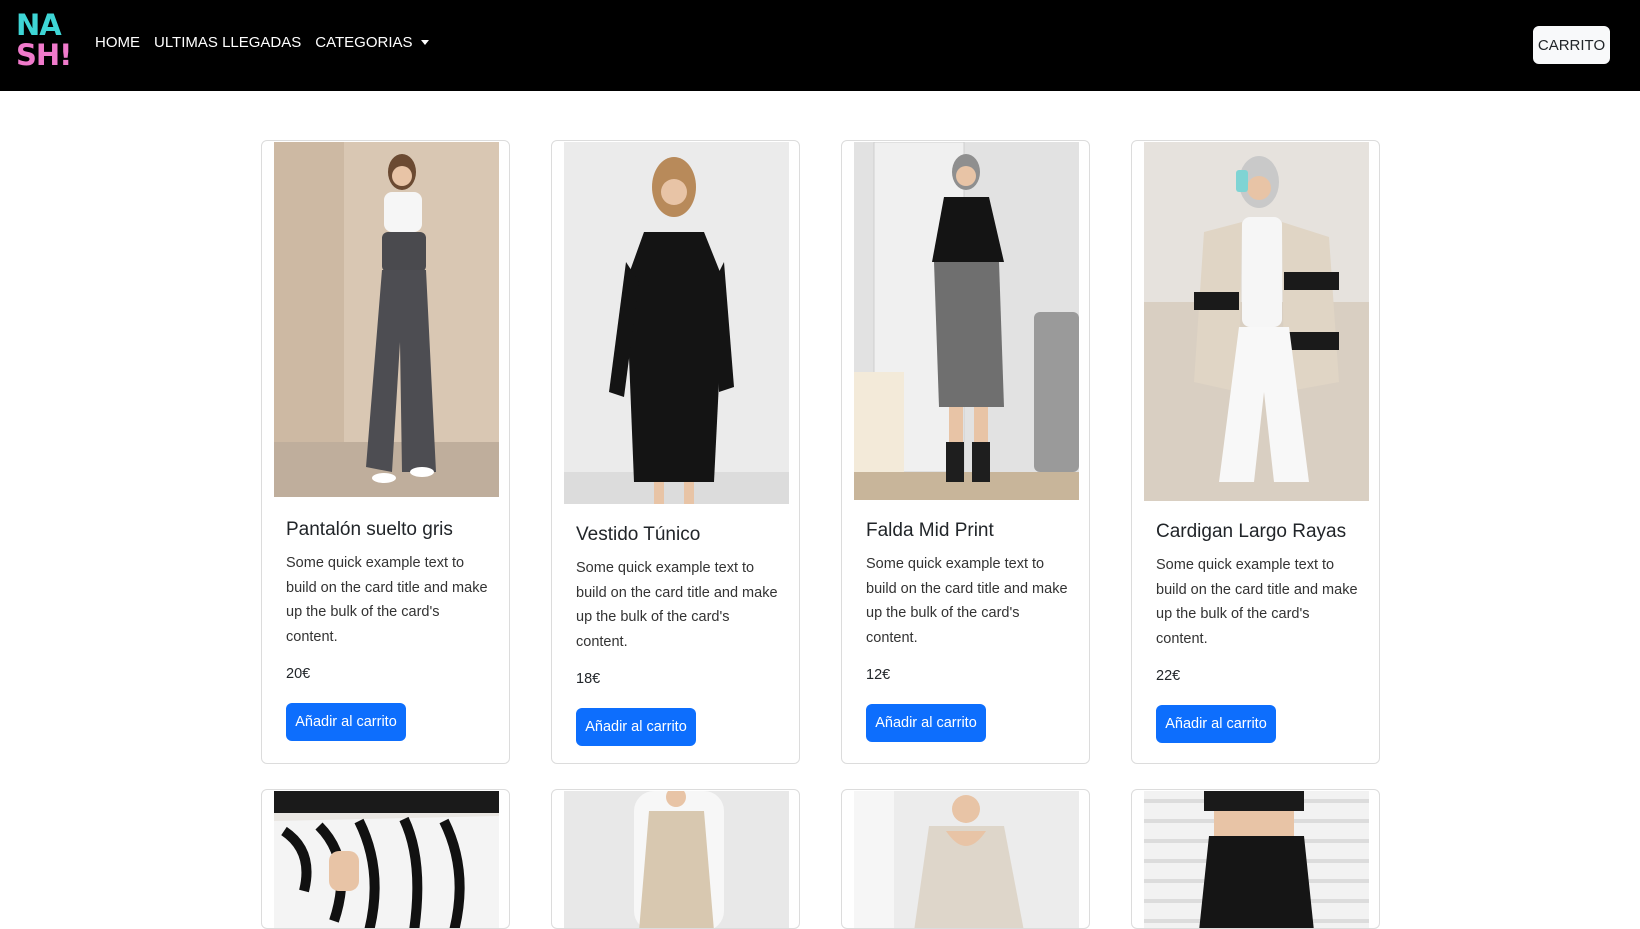 The height and width of the screenshot is (929, 1640). Describe the element at coordinates (1251, 531) in the screenshot. I see `product-title: Cardigan Largo Rayas` at that location.